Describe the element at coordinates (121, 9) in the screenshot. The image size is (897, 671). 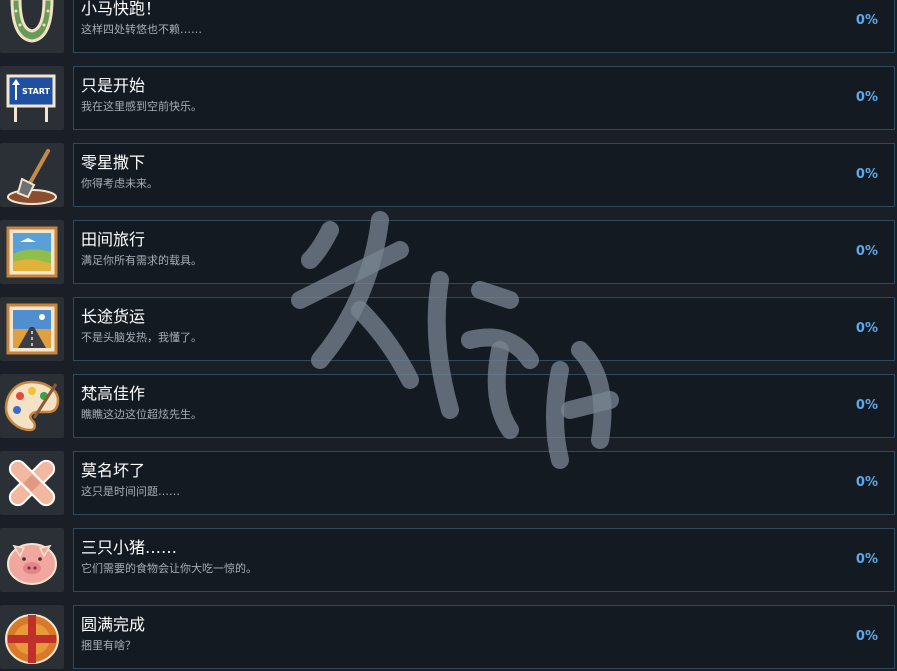
I see `achievement-title: 小马快跑！` at that location.